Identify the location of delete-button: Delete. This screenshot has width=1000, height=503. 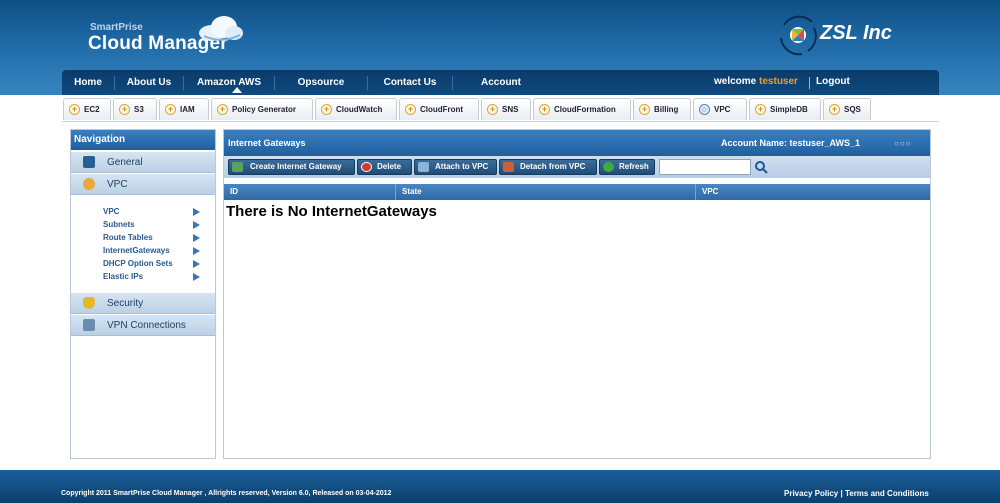
(384, 167).